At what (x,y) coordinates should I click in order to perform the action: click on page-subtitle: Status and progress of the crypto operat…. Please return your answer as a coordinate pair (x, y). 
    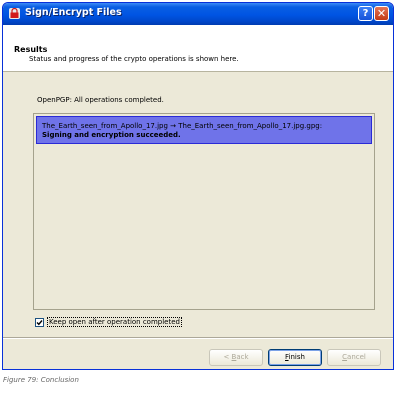
    Looking at the image, I should click on (134, 59).